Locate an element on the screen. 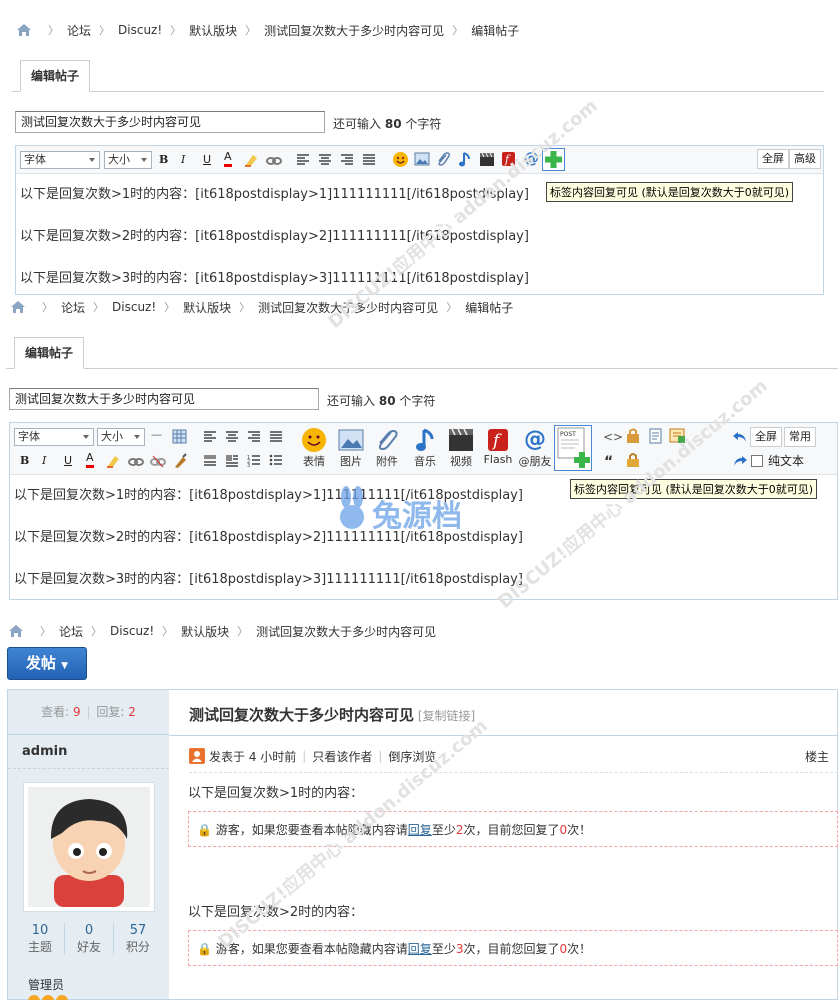 The width and height of the screenshot is (838, 1000). undo-icon is located at coordinates (740, 437).